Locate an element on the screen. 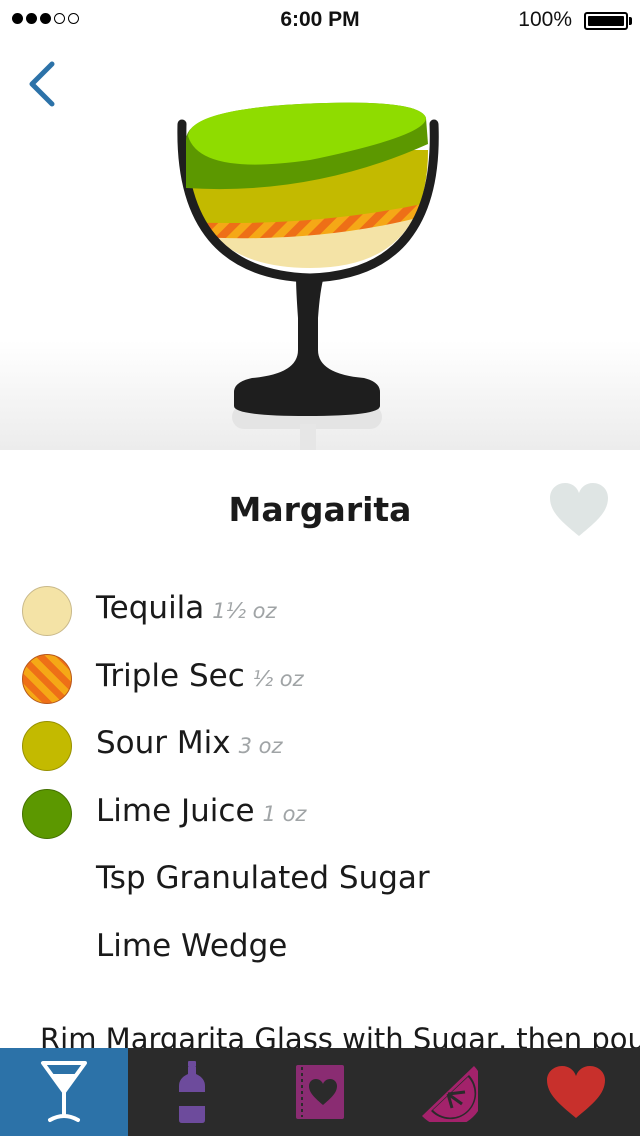 Image resolution: width=640 pixels, height=1136 pixels. ingredient-name: Sour Mix is located at coordinates (163, 743).